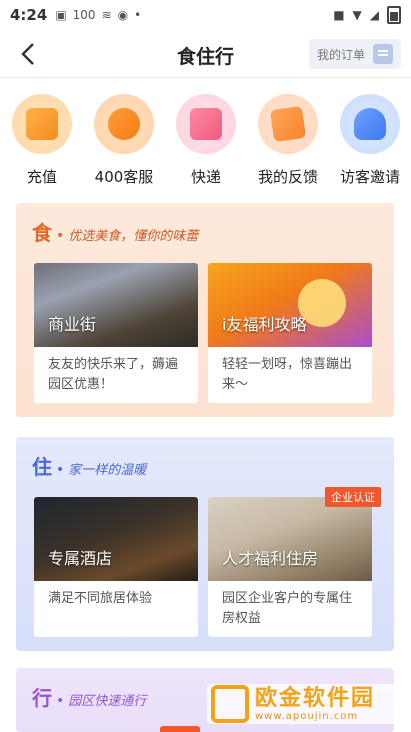 The image size is (411, 732). What do you see at coordinates (107, 470) in the screenshot?
I see `section-subtitle: 家一样的温暖` at bounding box center [107, 470].